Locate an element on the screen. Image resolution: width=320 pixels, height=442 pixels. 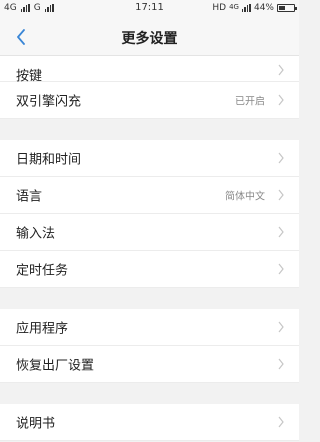
battery-percent: 44% is located at coordinates (263, 8).